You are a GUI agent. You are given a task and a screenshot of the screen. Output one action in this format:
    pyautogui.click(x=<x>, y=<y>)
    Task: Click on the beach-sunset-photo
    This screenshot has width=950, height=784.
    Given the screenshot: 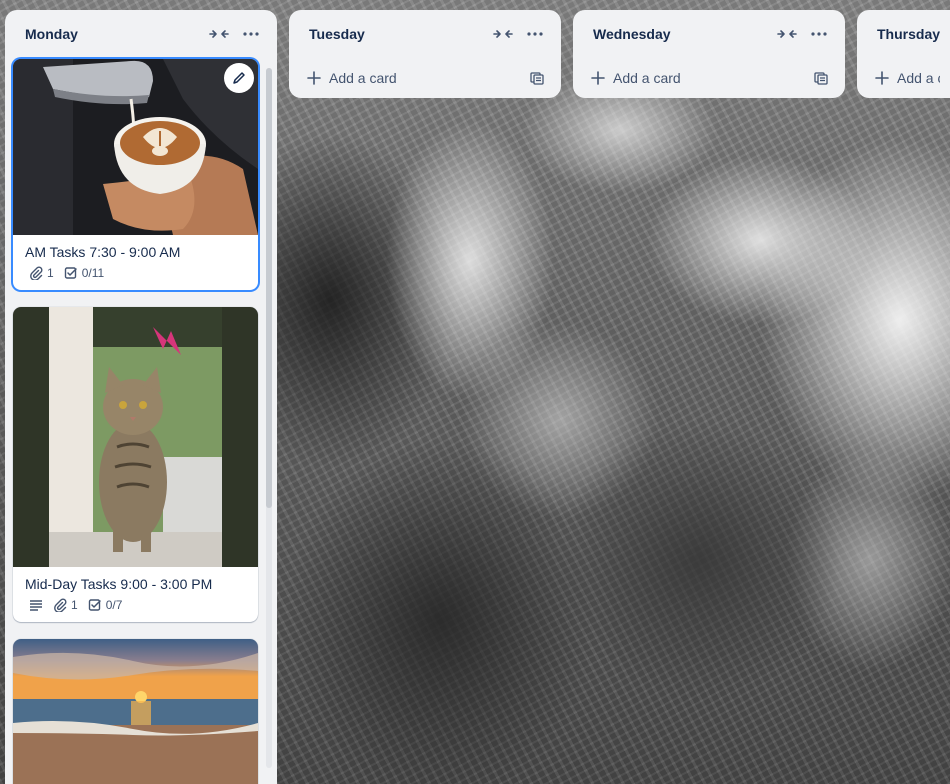 What is the action you would take?
    pyautogui.click(x=135, y=711)
    